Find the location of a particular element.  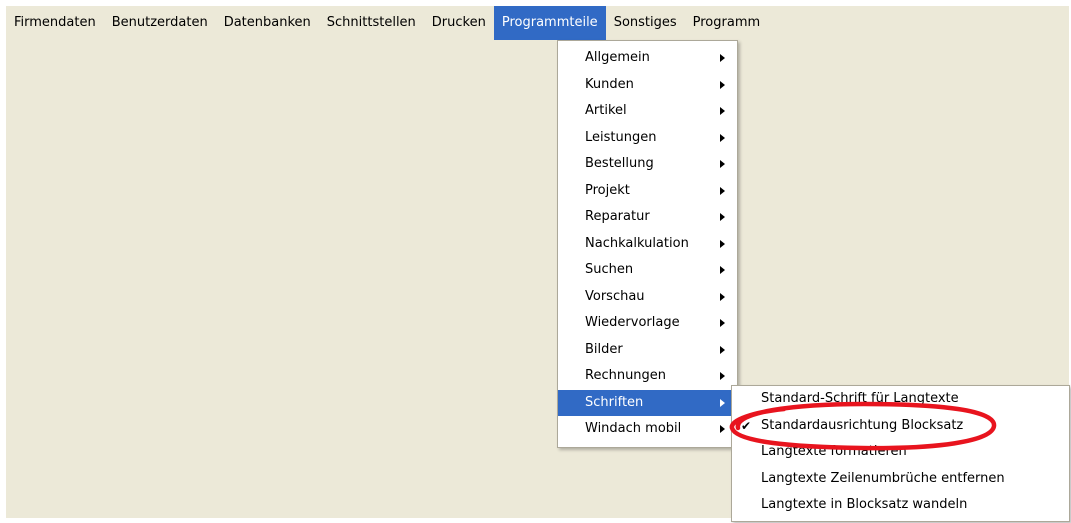

menubar-item-drucken: Drucken is located at coordinates (459, 23).